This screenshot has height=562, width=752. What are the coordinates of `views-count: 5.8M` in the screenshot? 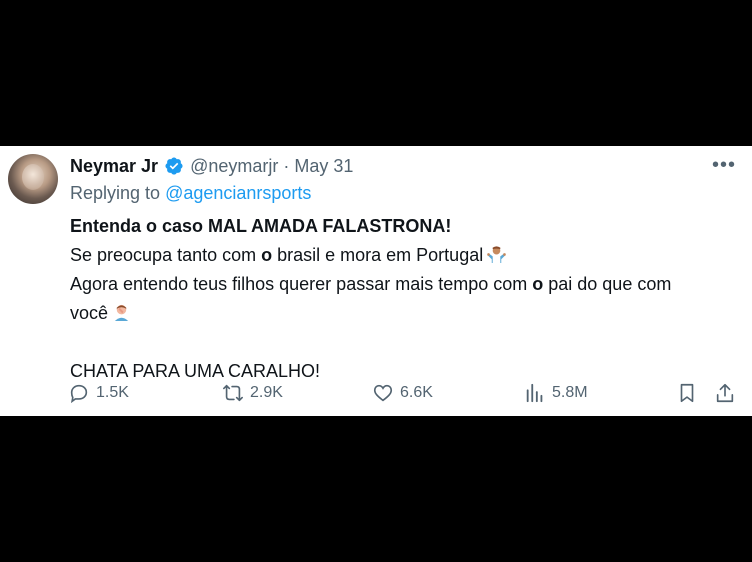 It's located at (570, 392).